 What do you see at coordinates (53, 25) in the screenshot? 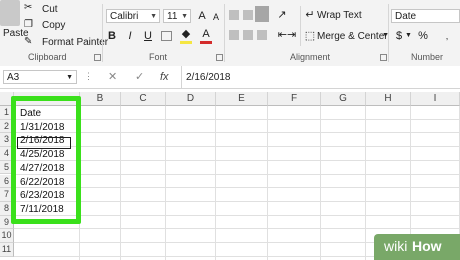
I see `copy-button: Copy` at bounding box center [53, 25].